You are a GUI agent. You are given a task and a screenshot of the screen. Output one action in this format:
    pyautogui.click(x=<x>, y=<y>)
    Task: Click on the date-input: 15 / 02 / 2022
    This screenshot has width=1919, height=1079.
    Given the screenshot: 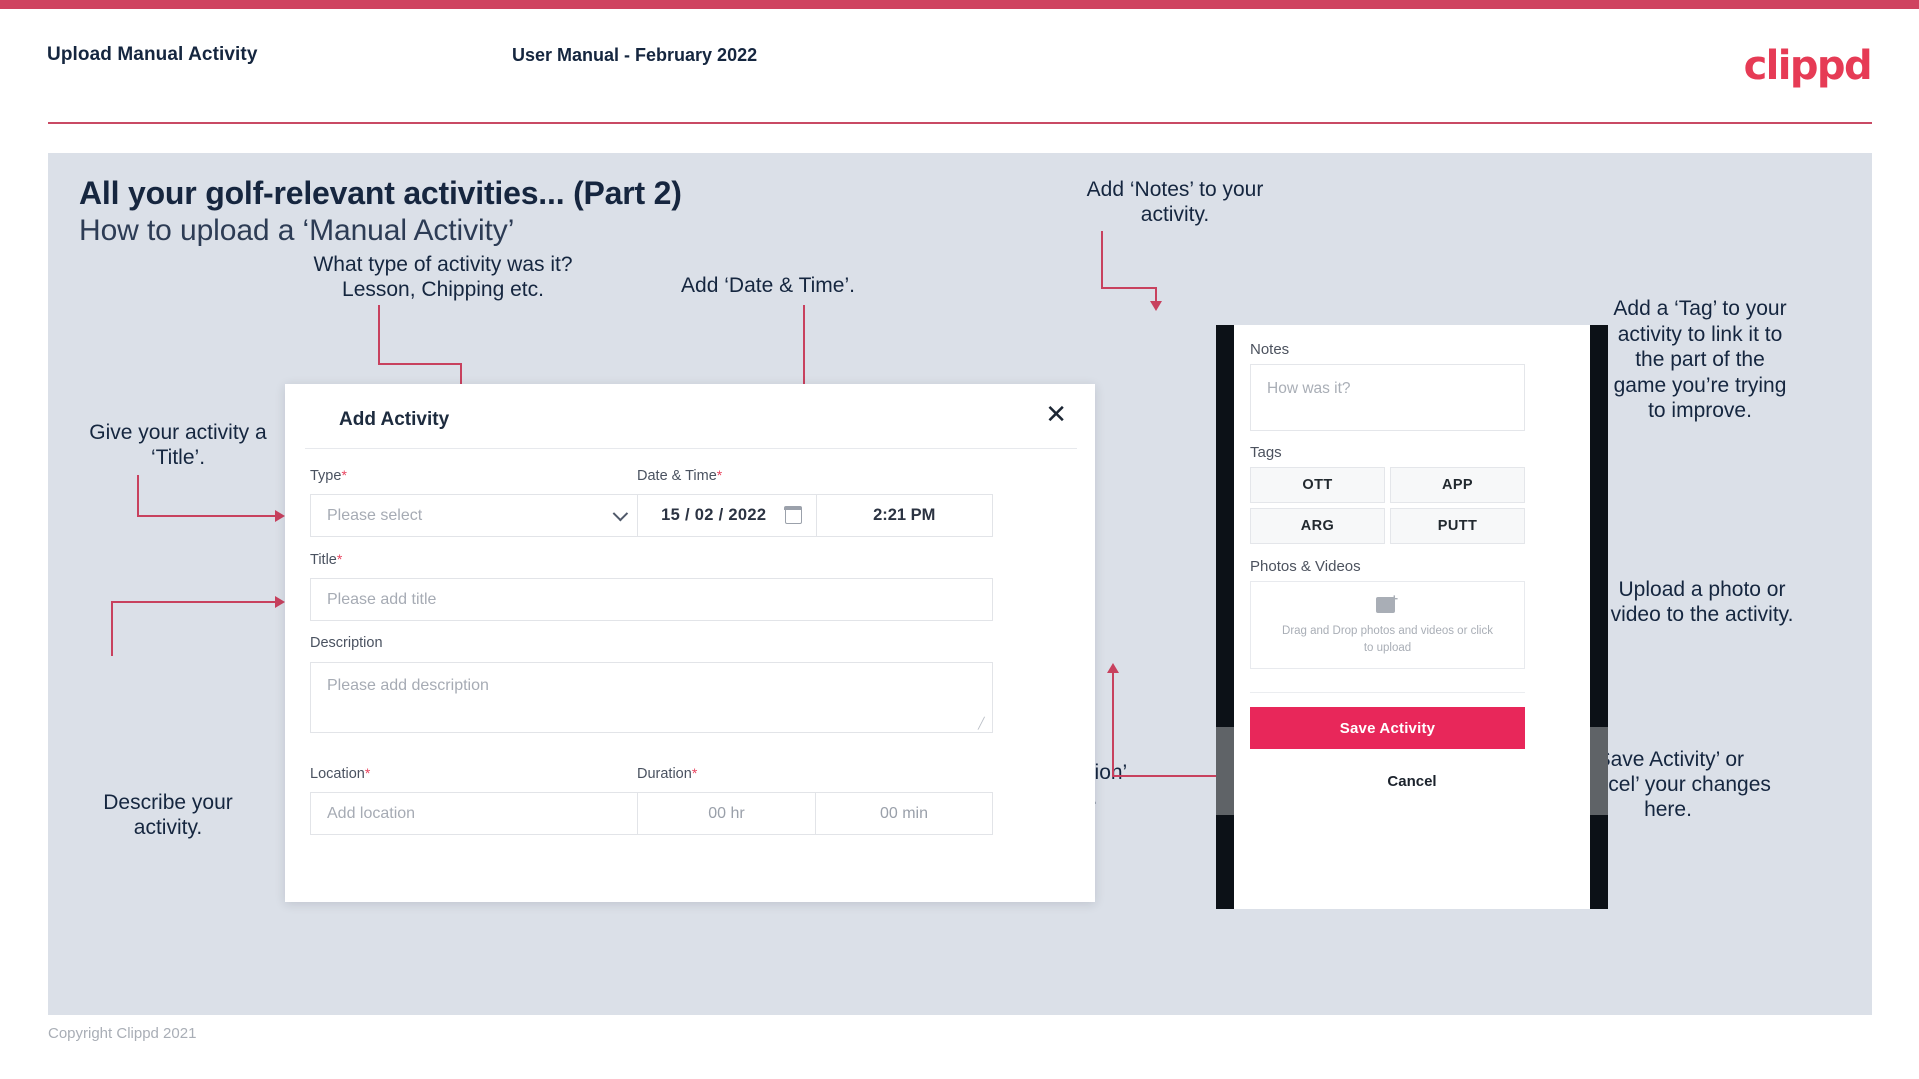 What is the action you would take?
    pyautogui.click(x=727, y=515)
    